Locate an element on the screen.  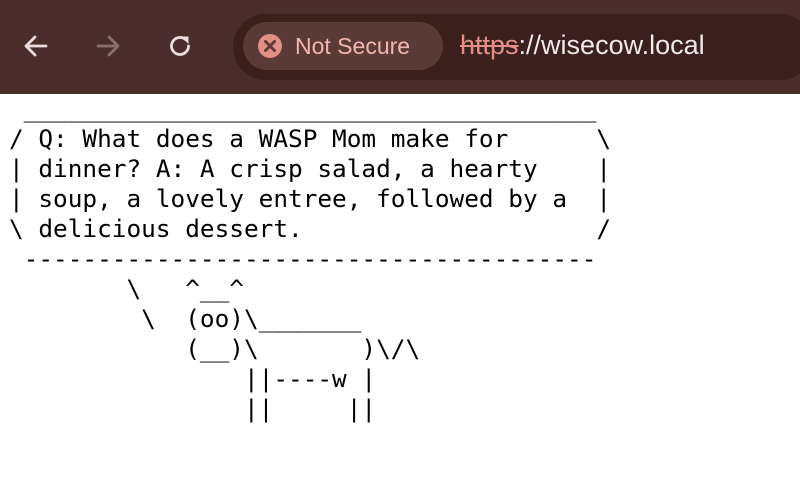
reload-icon is located at coordinates (180, 46).